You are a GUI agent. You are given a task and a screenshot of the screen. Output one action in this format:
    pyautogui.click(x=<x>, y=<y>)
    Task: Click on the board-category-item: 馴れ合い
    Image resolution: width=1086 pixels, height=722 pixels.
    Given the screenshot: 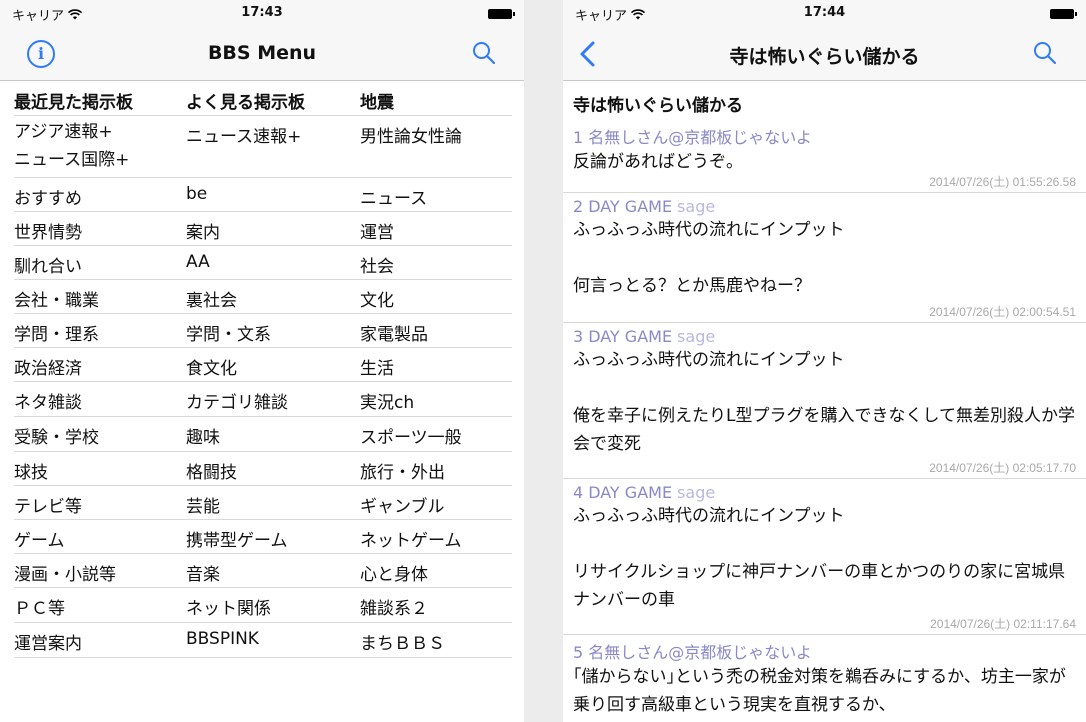 What is the action you would take?
    pyautogui.click(x=100, y=264)
    